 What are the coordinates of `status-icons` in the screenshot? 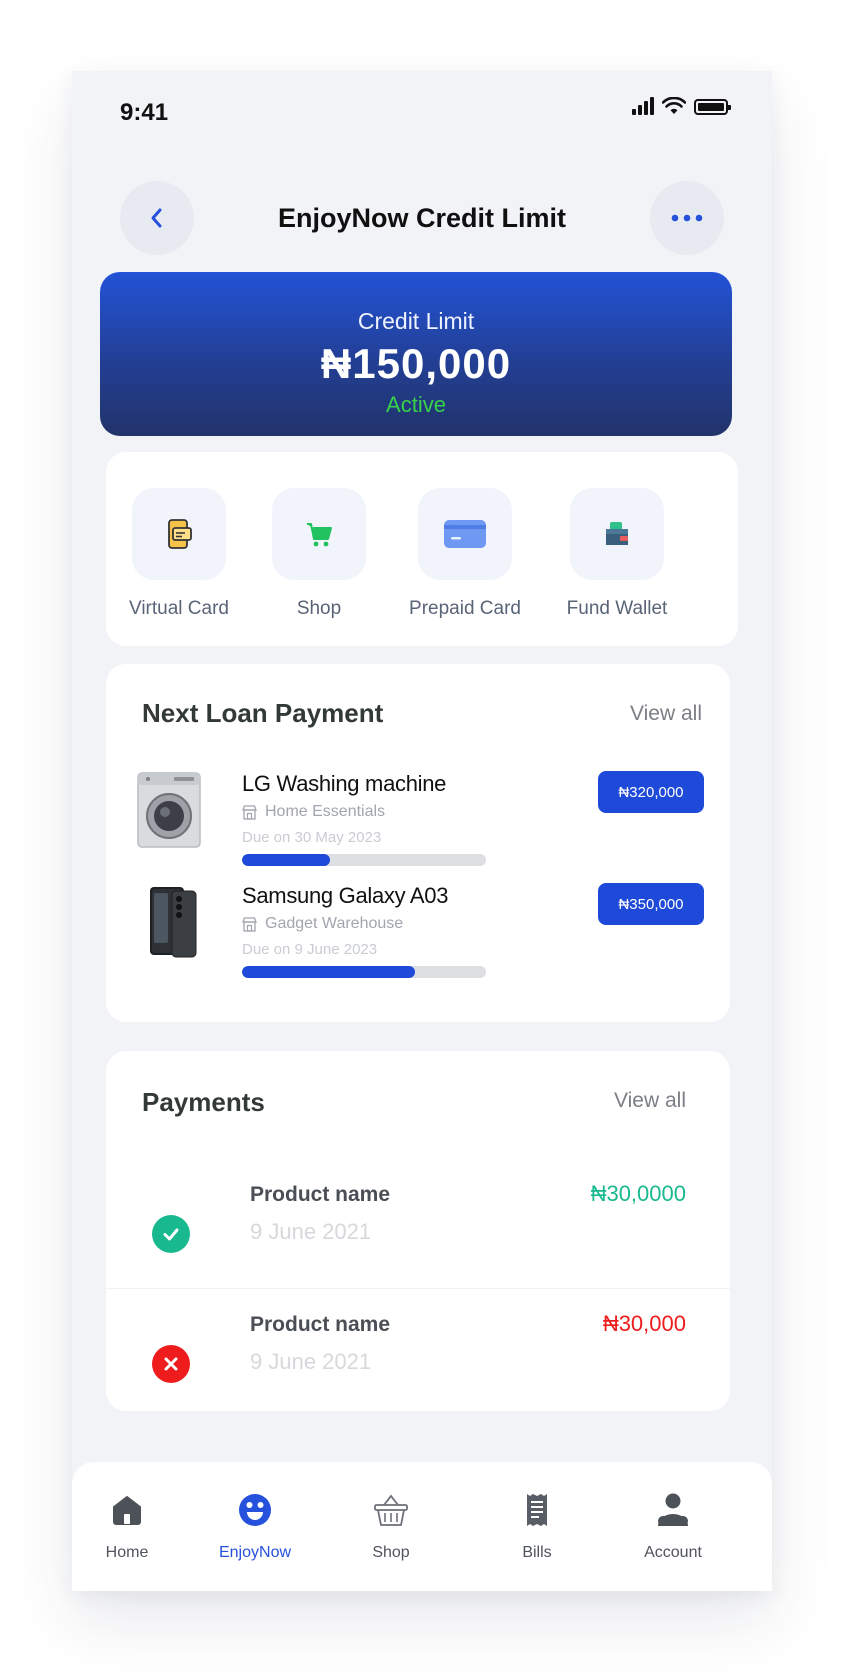 It's located at (681, 106).